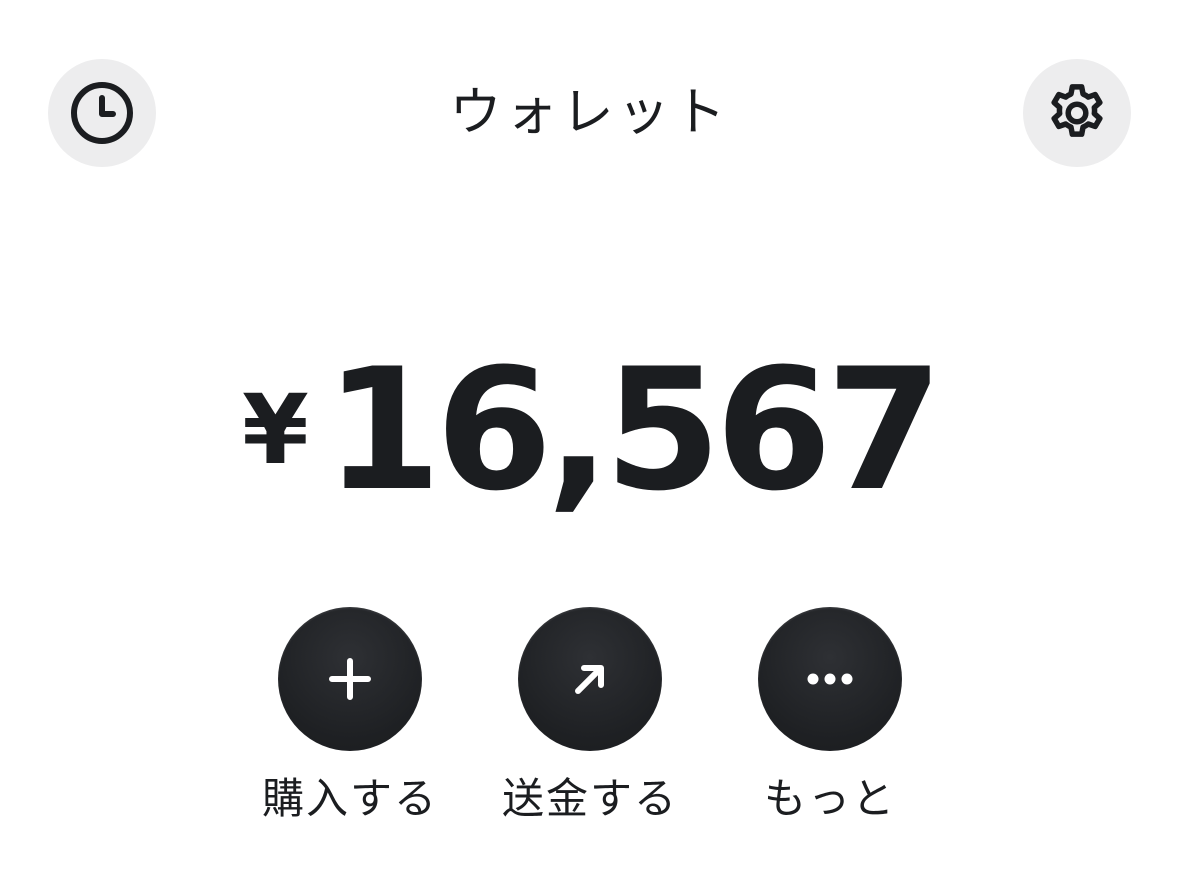 The width and height of the screenshot is (1179, 881). I want to click on send-button, so click(590, 679).